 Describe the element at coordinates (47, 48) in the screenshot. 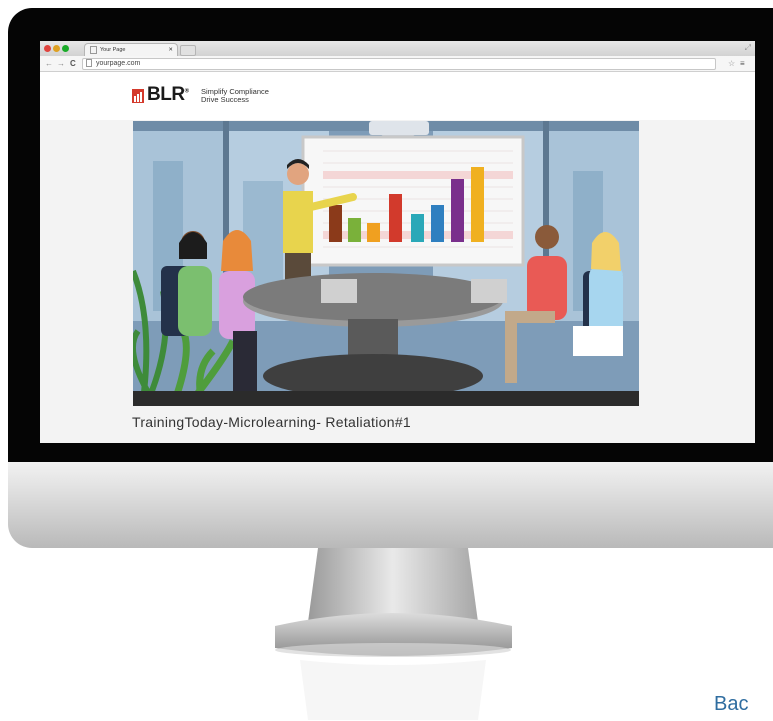

I see `close-window-button` at that location.